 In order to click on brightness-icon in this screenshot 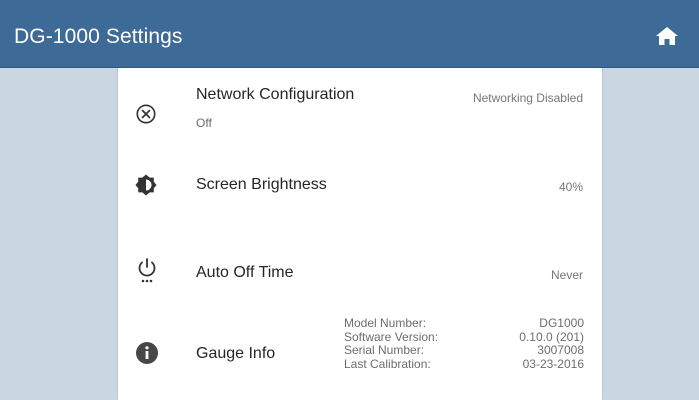, I will do `click(146, 185)`.